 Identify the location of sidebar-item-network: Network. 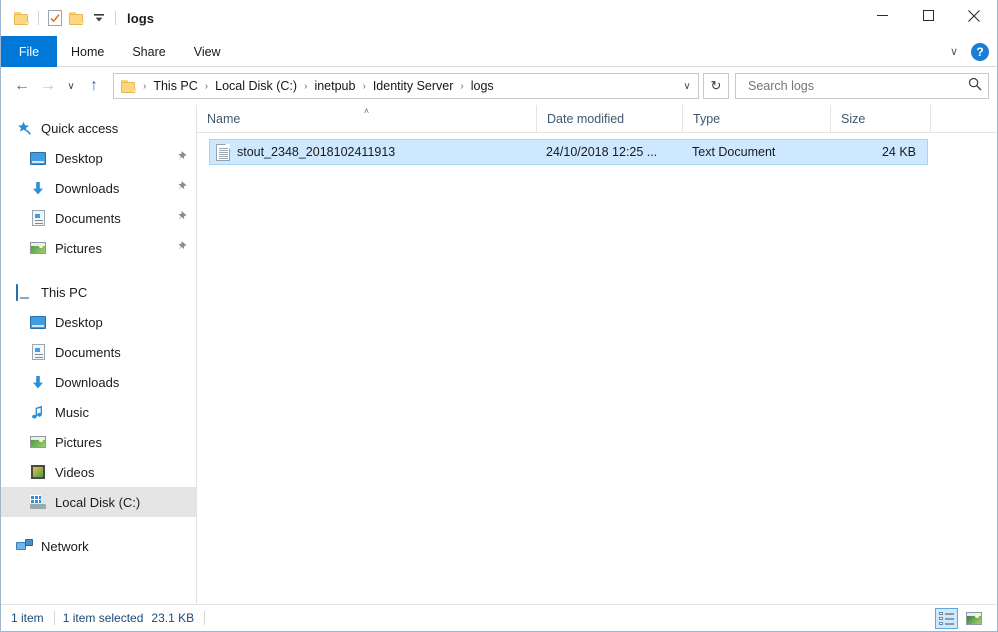
(98, 546).